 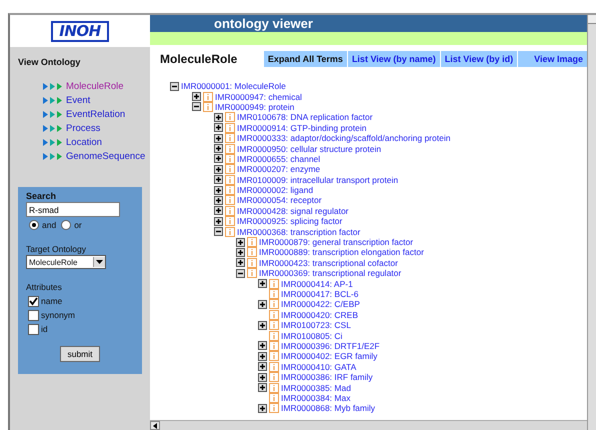 What do you see at coordinates (328, 408) in the screenshot?
I see `tree-link: IMR0000868: Myb family` at bounding box center [328, 408].